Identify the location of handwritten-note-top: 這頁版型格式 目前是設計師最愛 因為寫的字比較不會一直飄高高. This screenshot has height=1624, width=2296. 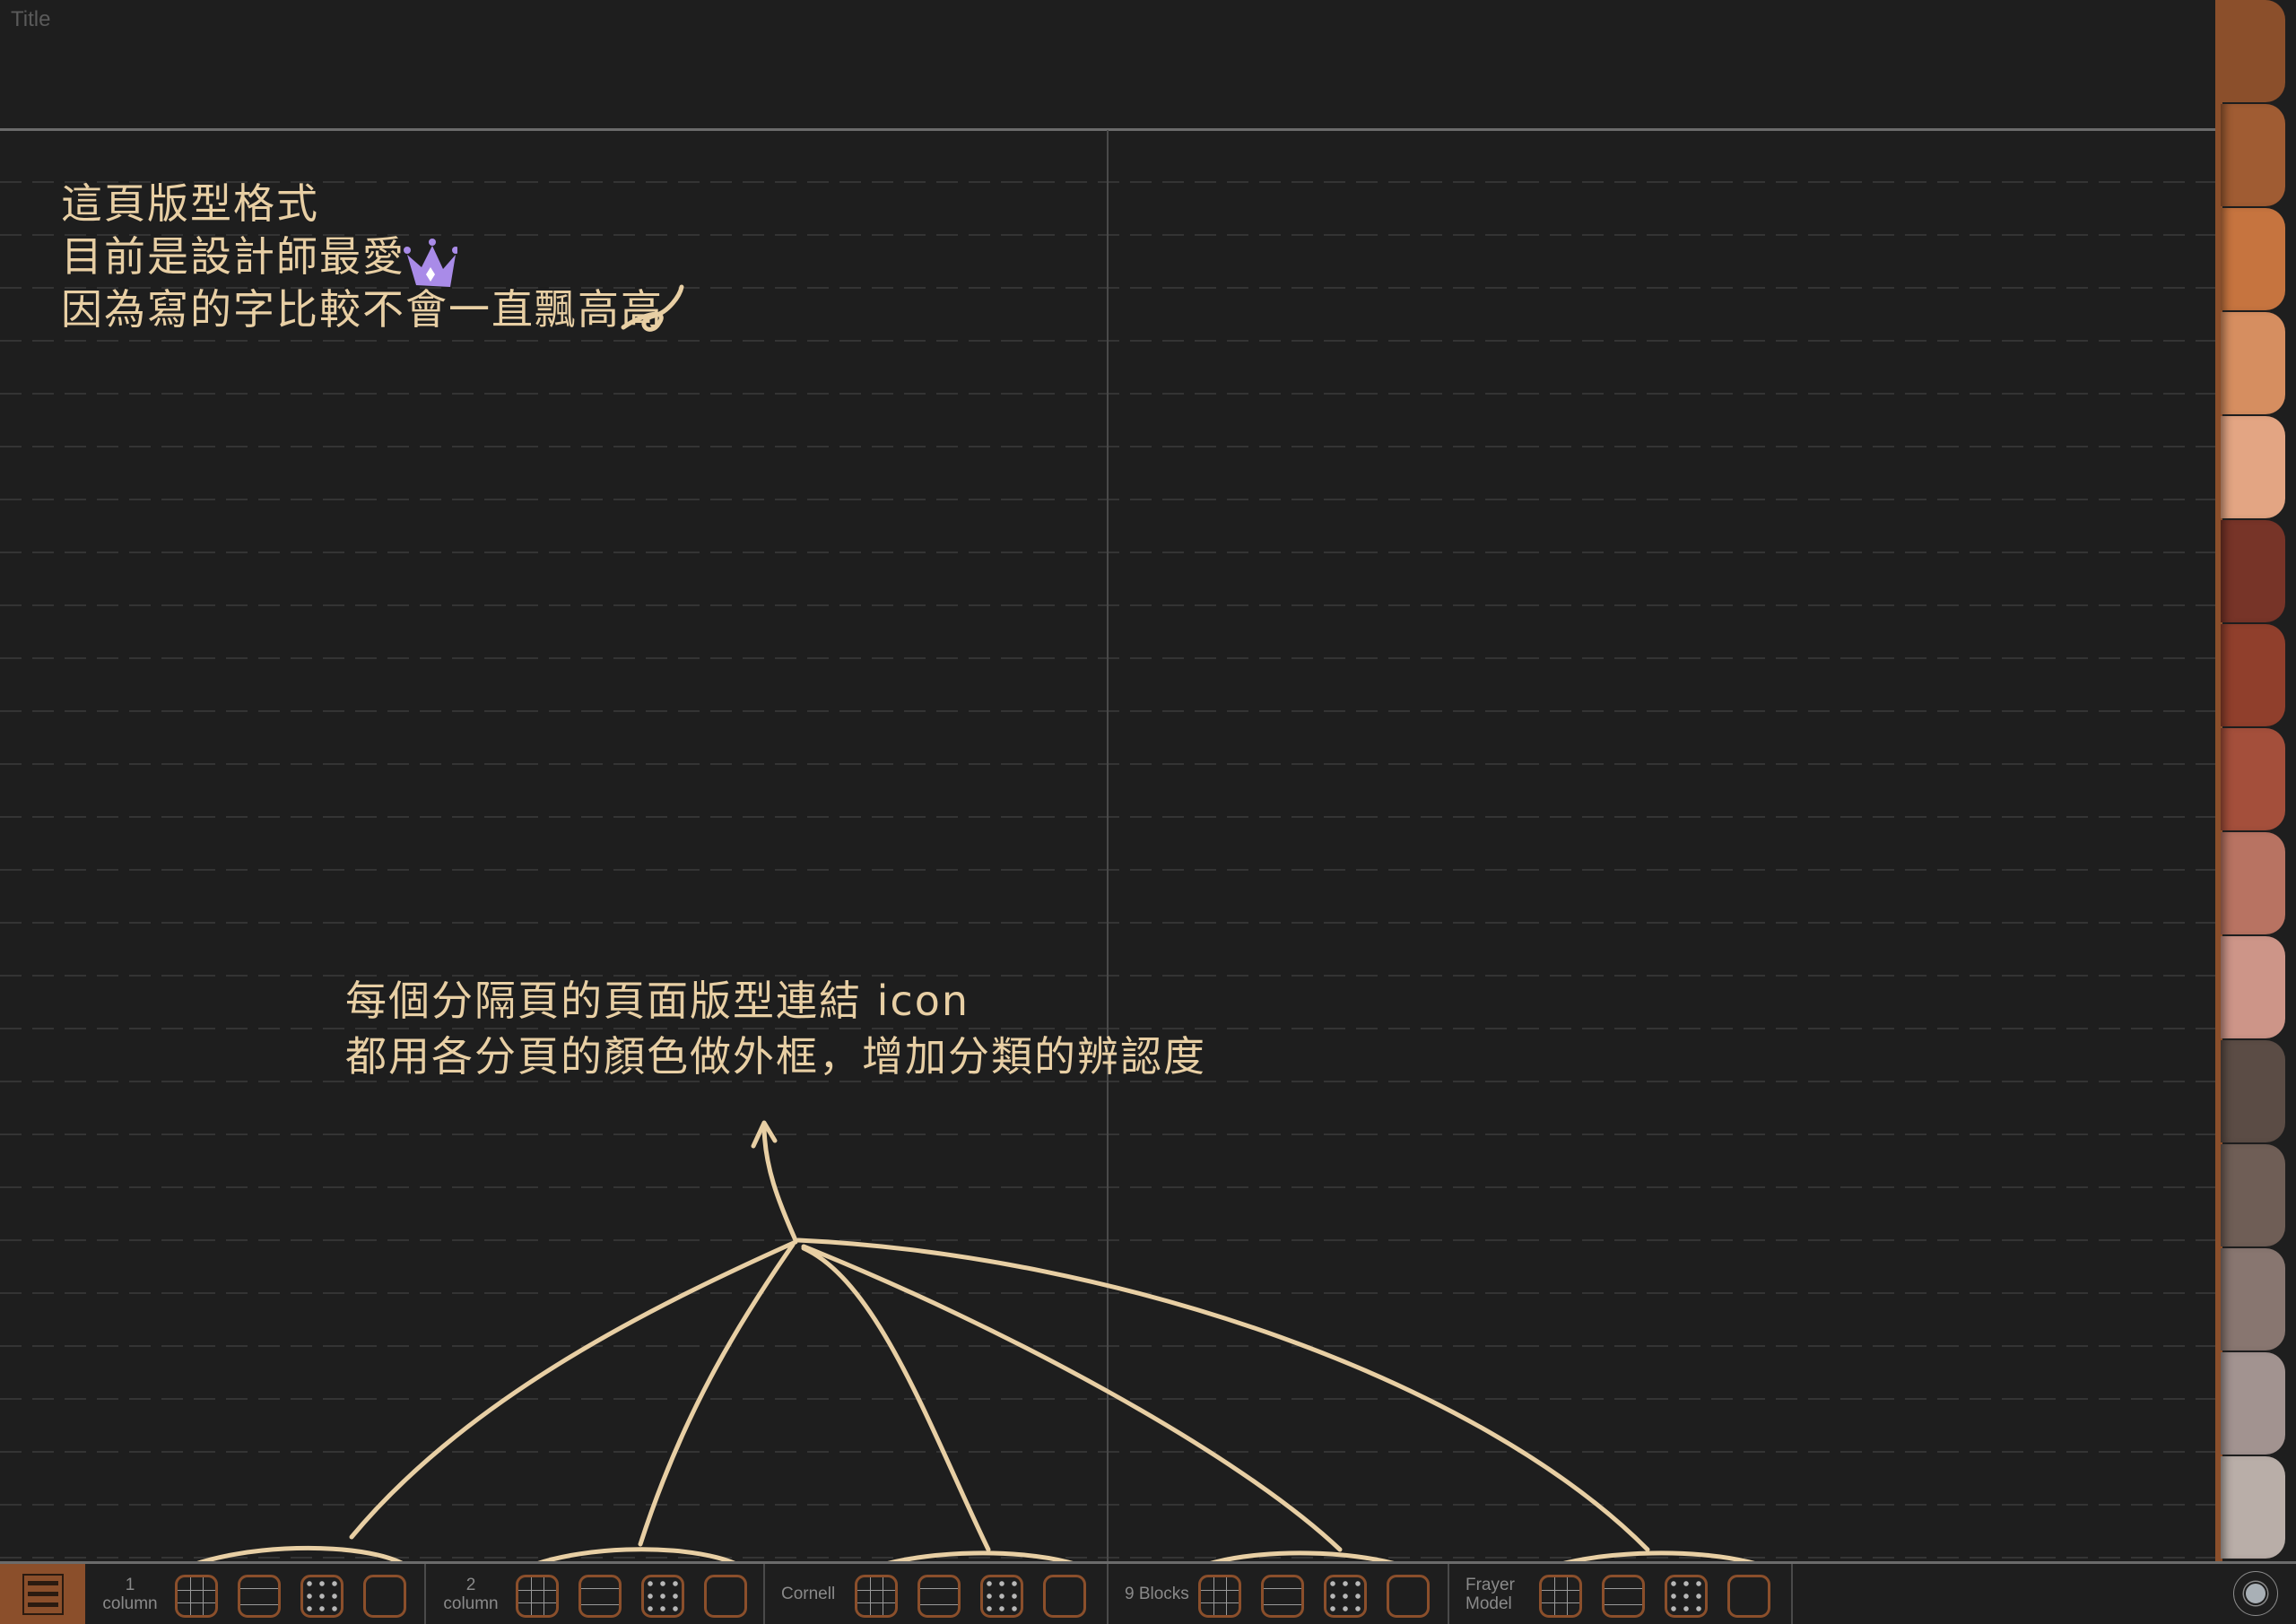
(362, 257).